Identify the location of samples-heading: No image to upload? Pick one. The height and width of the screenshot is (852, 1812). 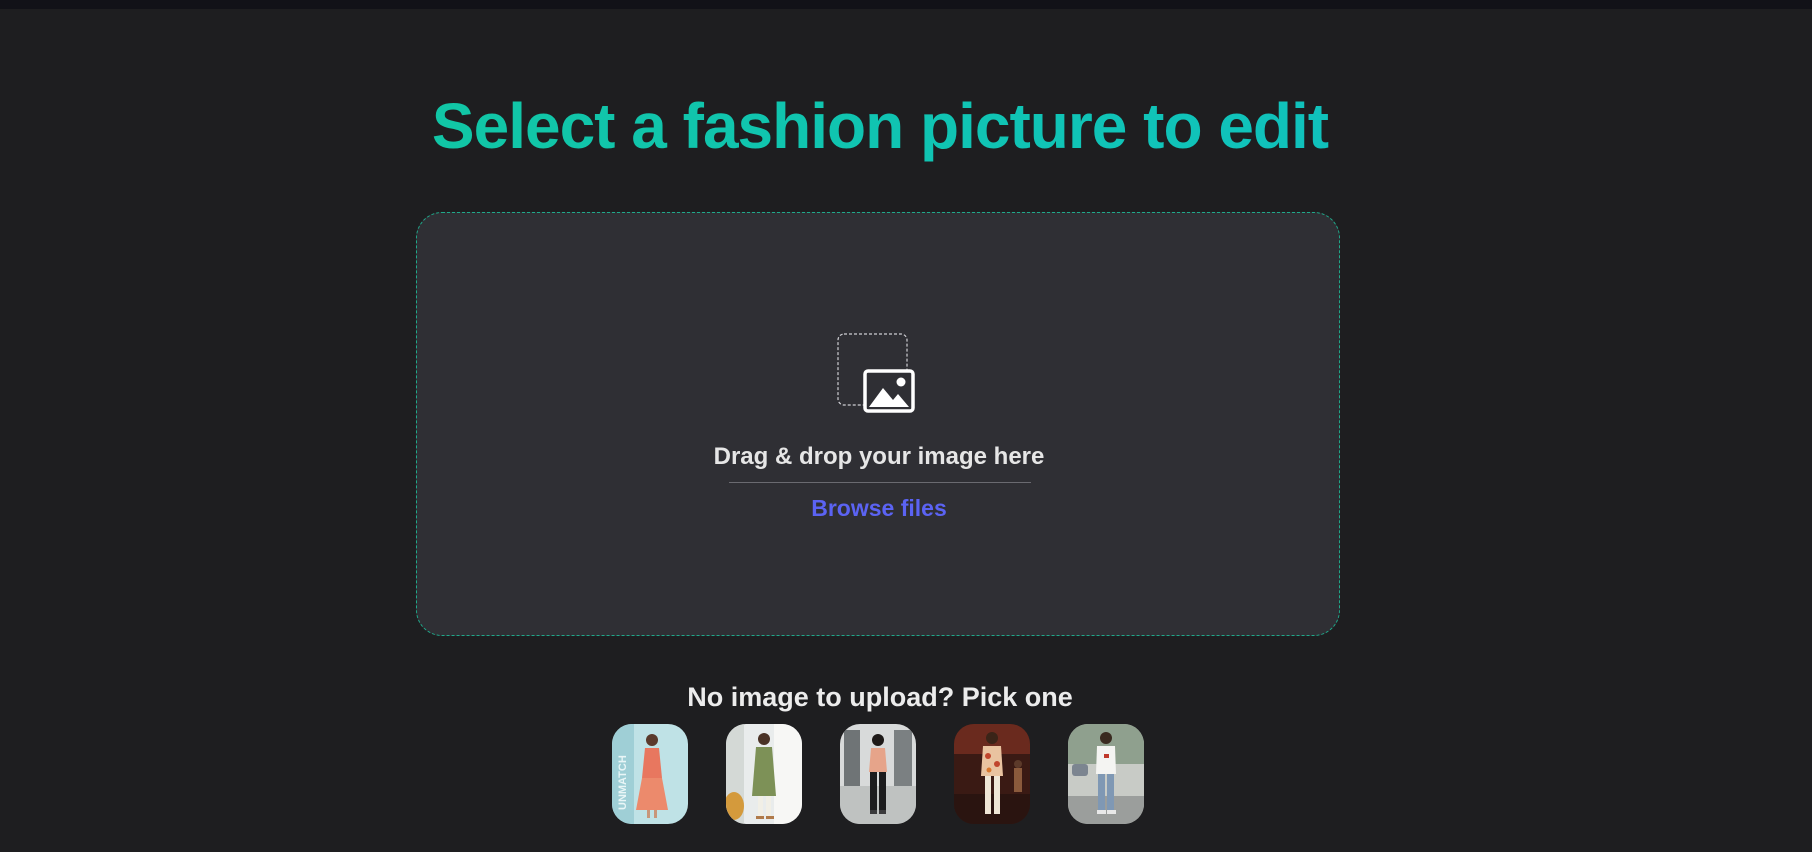
(880, 697).